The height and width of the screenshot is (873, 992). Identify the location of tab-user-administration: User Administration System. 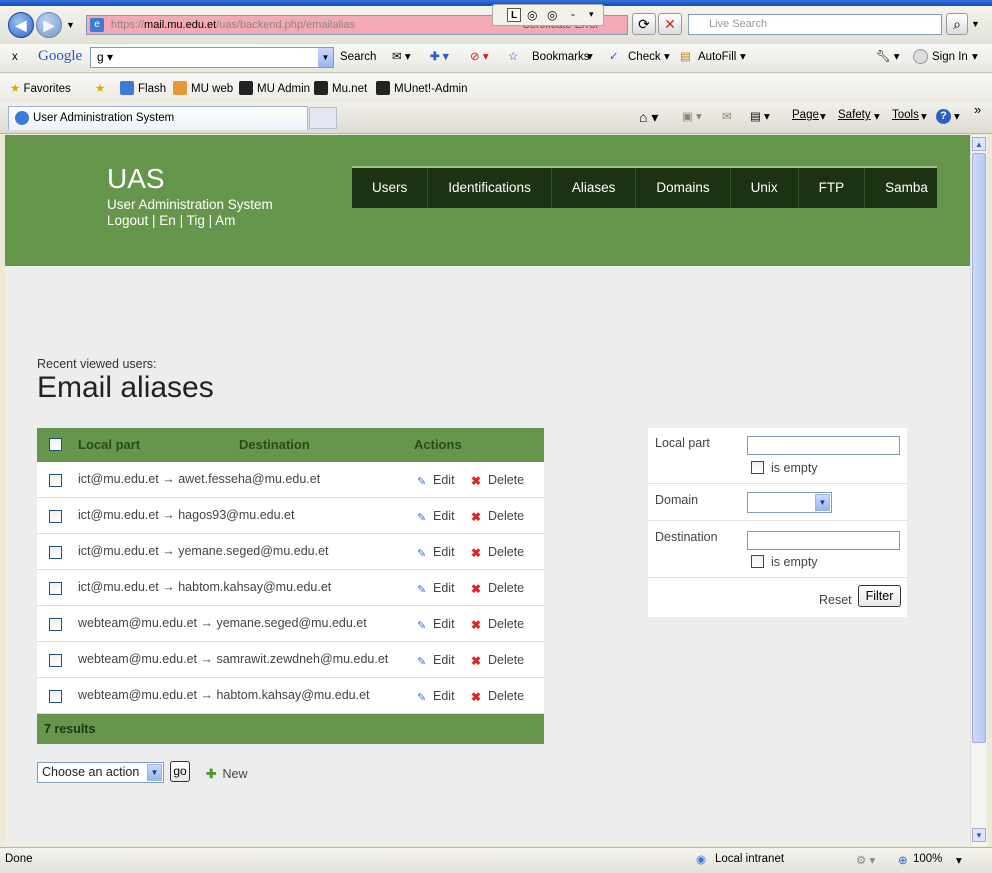
(158, 118).